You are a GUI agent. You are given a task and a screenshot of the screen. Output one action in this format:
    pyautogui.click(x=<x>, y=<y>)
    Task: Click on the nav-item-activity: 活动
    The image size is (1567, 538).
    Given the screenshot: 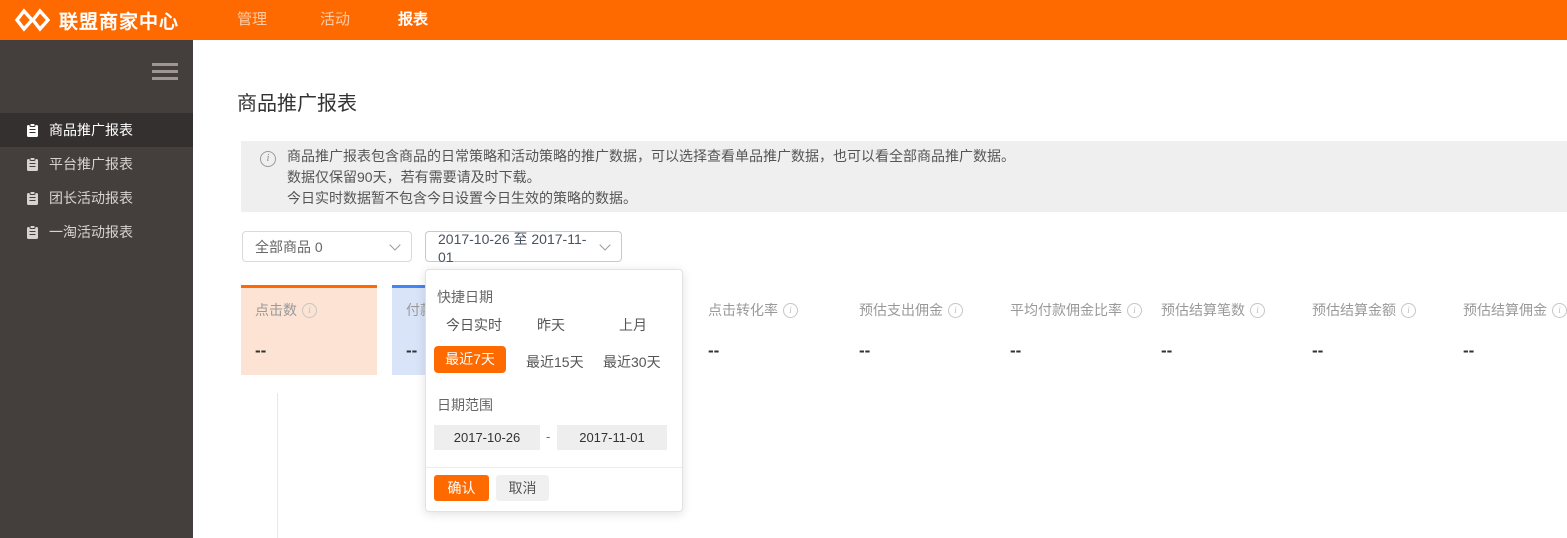 What is the action you would take?
    pyautogui.click(x=335, y=20)
    